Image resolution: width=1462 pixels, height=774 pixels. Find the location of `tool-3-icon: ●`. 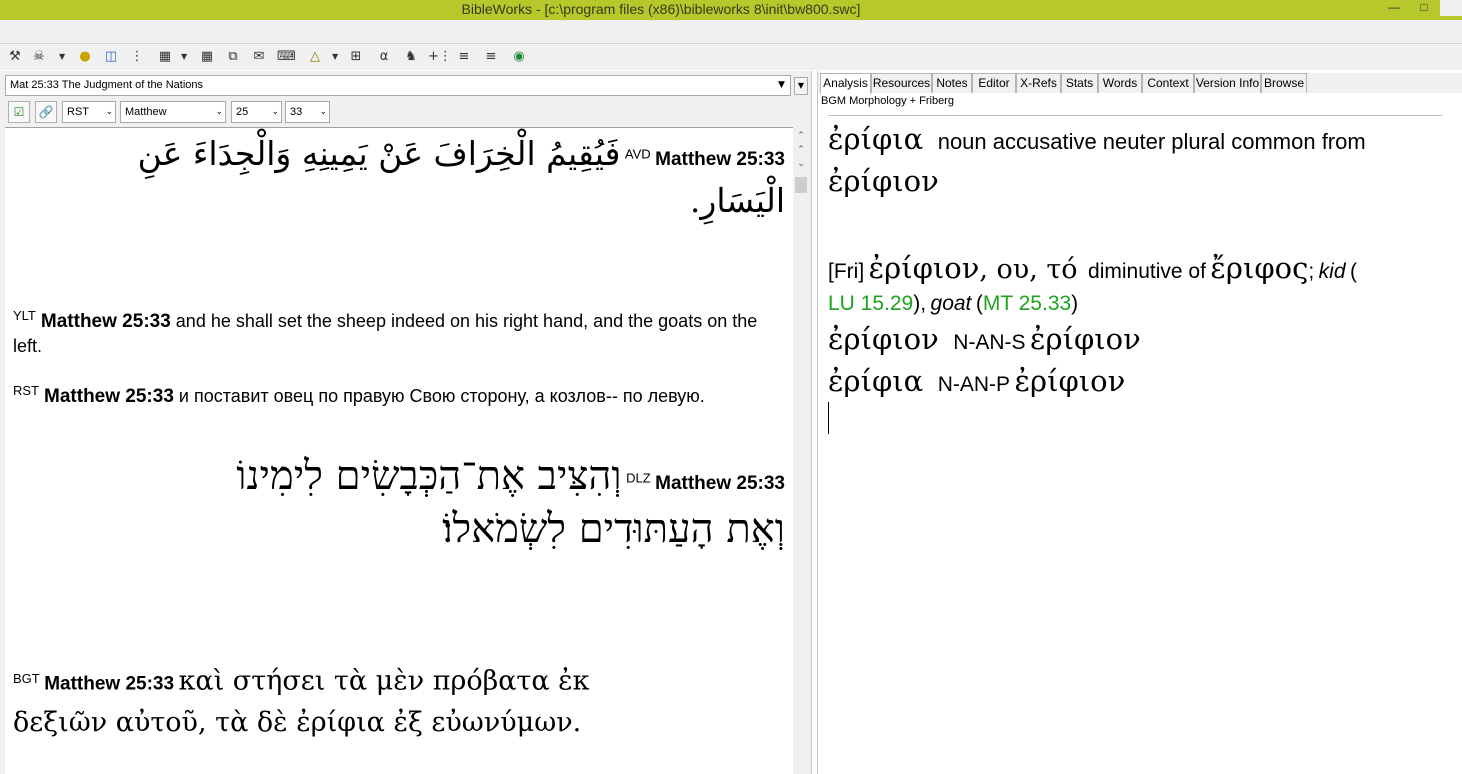

tool-3-icon: ● is located at coordinates (85, 57).